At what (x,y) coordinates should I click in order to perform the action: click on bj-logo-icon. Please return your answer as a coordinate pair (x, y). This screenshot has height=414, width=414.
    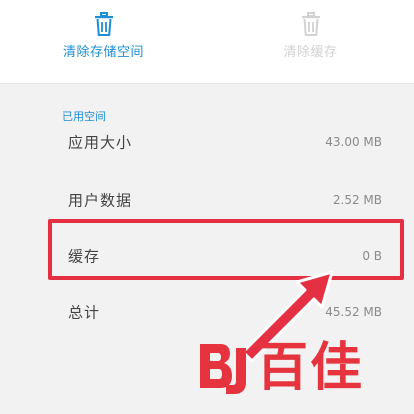
    Looking at the image, I should click on (223, 369).